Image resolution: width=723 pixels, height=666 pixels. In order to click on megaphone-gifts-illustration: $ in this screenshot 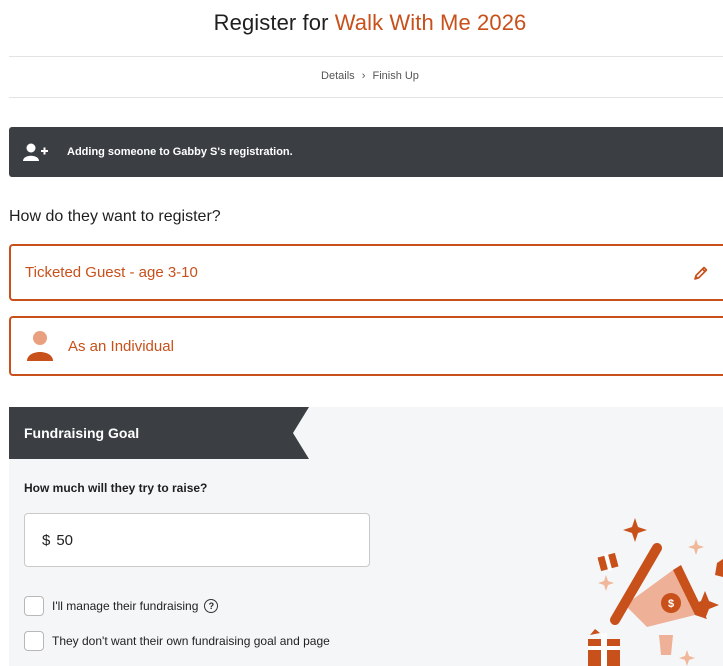, I will do `click(654, 590)`.